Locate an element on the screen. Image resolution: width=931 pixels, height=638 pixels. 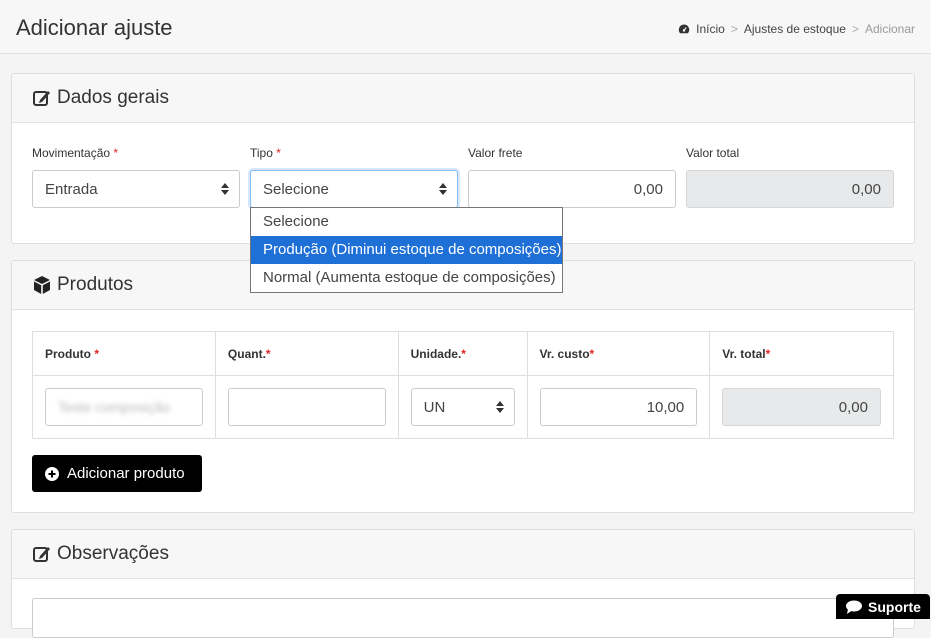
vr-custo-input: 10,00 is located at coordinates (618, 407).